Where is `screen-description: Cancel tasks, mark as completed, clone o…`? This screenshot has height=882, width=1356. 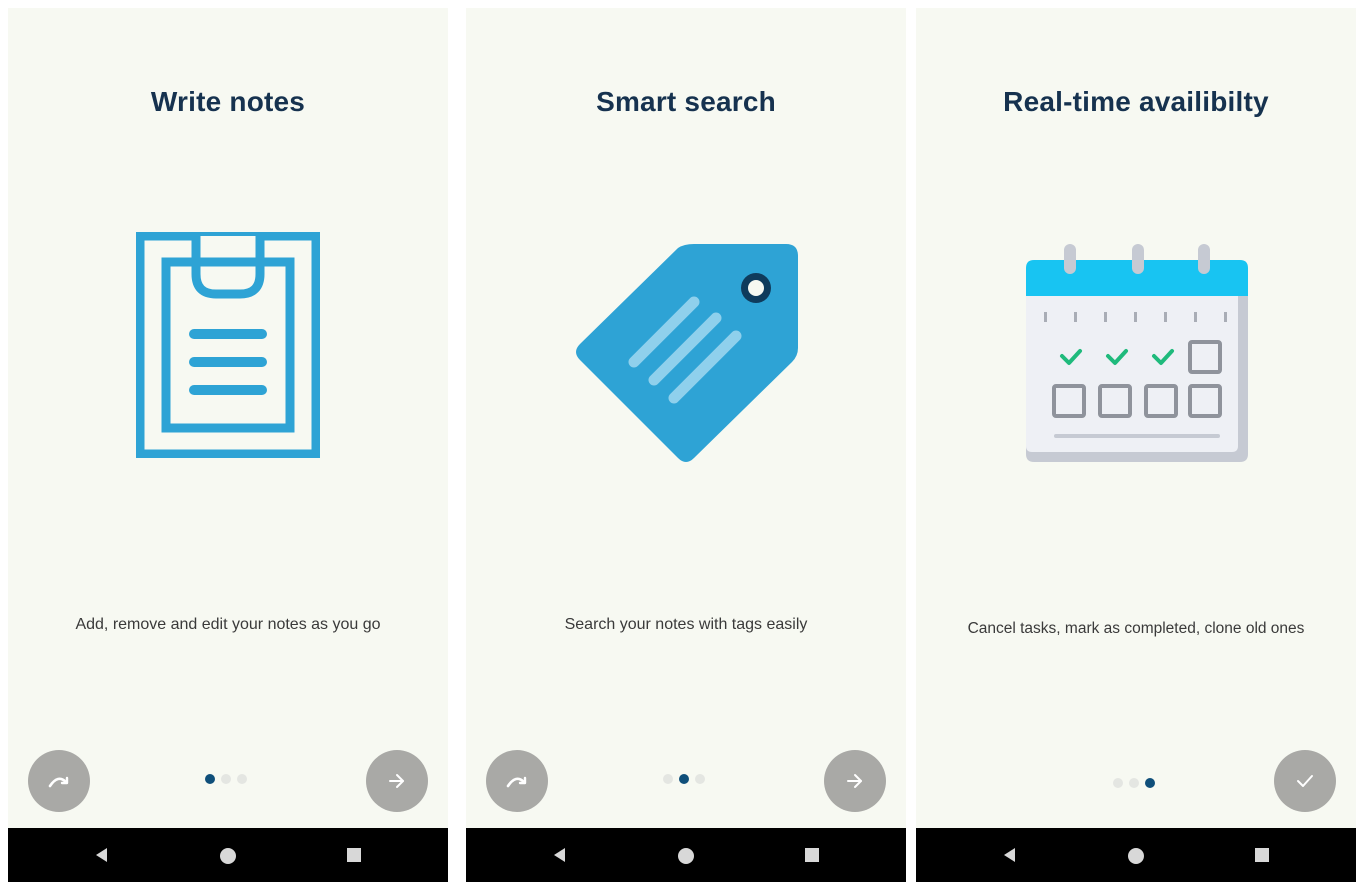 screen-description: Cancel tasks, mark as completed, clone o… is located at coordinates (1136, 628).